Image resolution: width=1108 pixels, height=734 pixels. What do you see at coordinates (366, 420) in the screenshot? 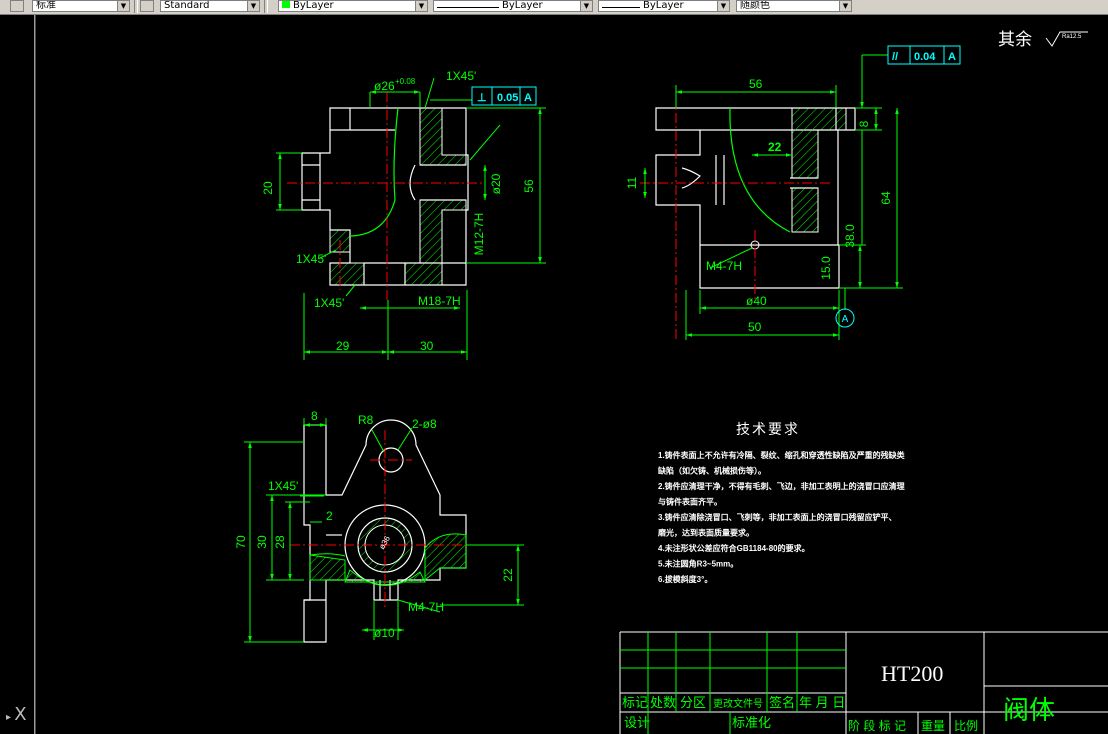
I see `top-r8: R8` at bounding box center [366, 420].